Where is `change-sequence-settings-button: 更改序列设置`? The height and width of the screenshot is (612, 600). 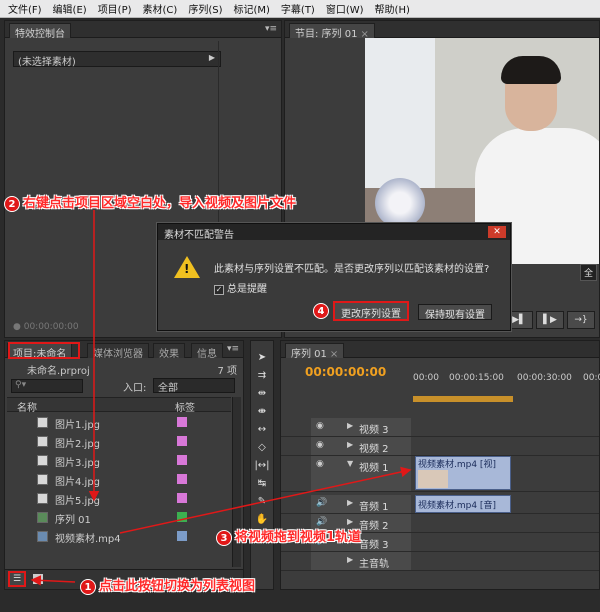
change-sequence-settings-button: 更改序列设置 is located at coordinates (371, 311).